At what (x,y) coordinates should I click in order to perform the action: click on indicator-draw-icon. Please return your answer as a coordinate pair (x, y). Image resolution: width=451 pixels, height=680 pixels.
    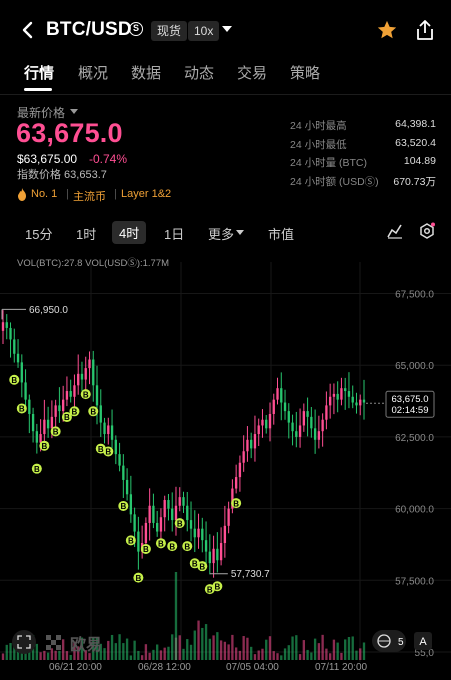
    Looking at the image, I should click on (395, 231).